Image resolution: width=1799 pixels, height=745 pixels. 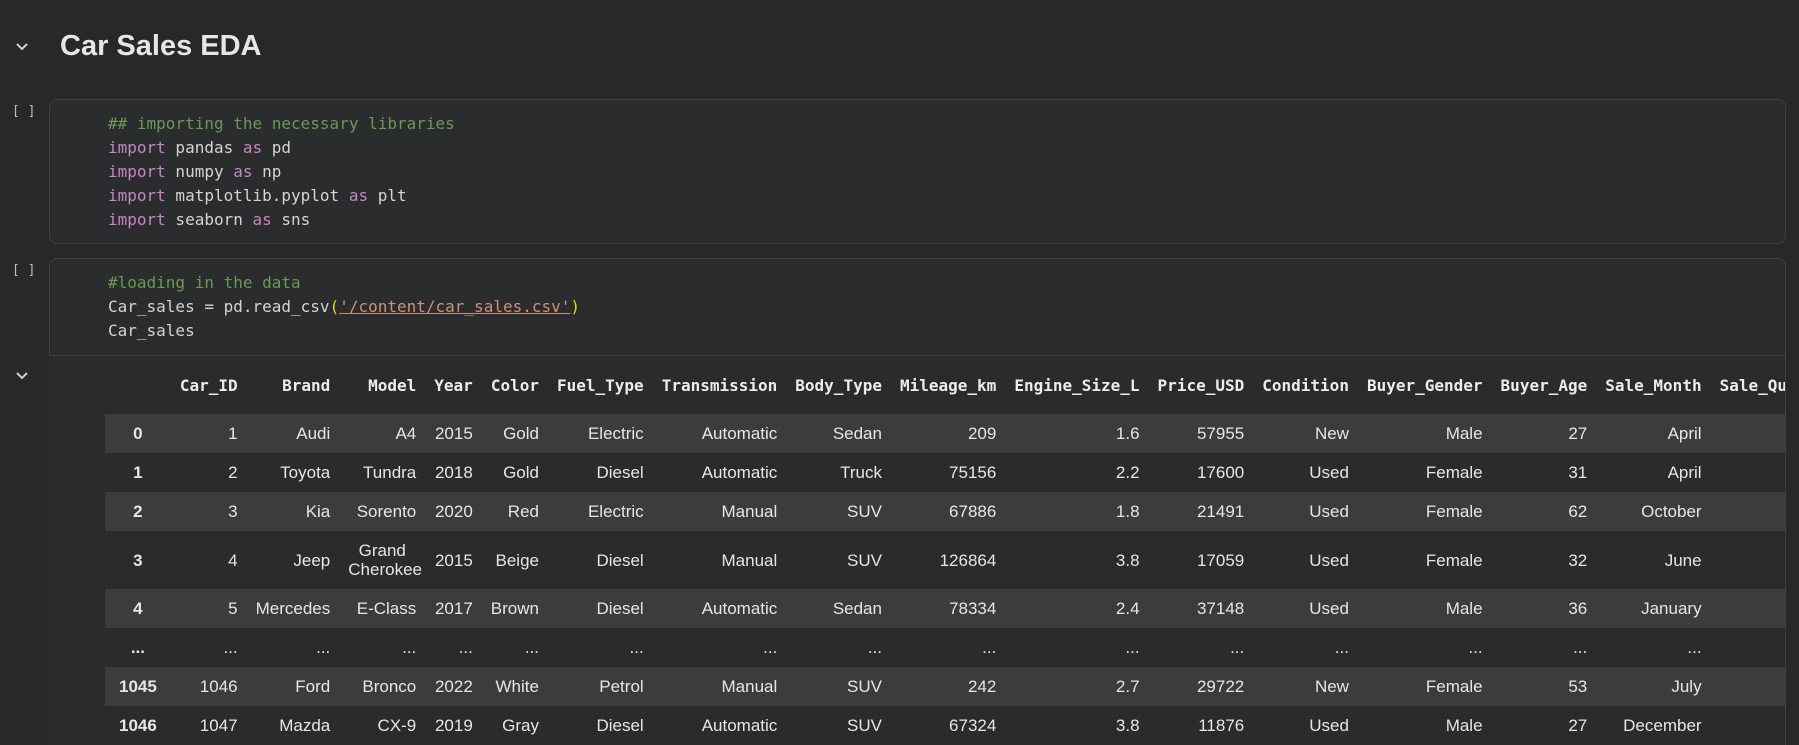 What do you see at coordinates (334, 306) in the screenshot?
I see `code-token: (` at bounding box center [334, 306].